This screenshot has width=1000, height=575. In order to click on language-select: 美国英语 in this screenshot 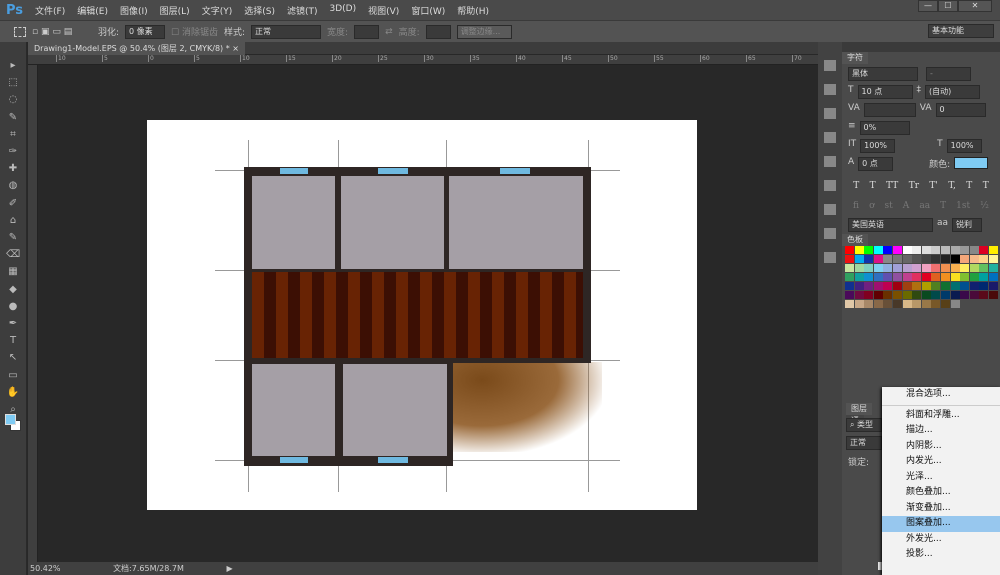, I will do `click(890, 225)`.